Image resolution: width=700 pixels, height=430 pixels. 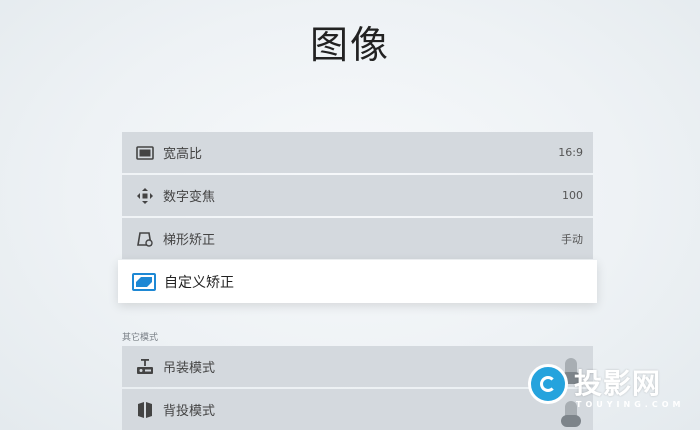 What do you see at coordinates (145, 239) in the screenshot?
I see `keystone-icon` at bounding box center [145, 239].